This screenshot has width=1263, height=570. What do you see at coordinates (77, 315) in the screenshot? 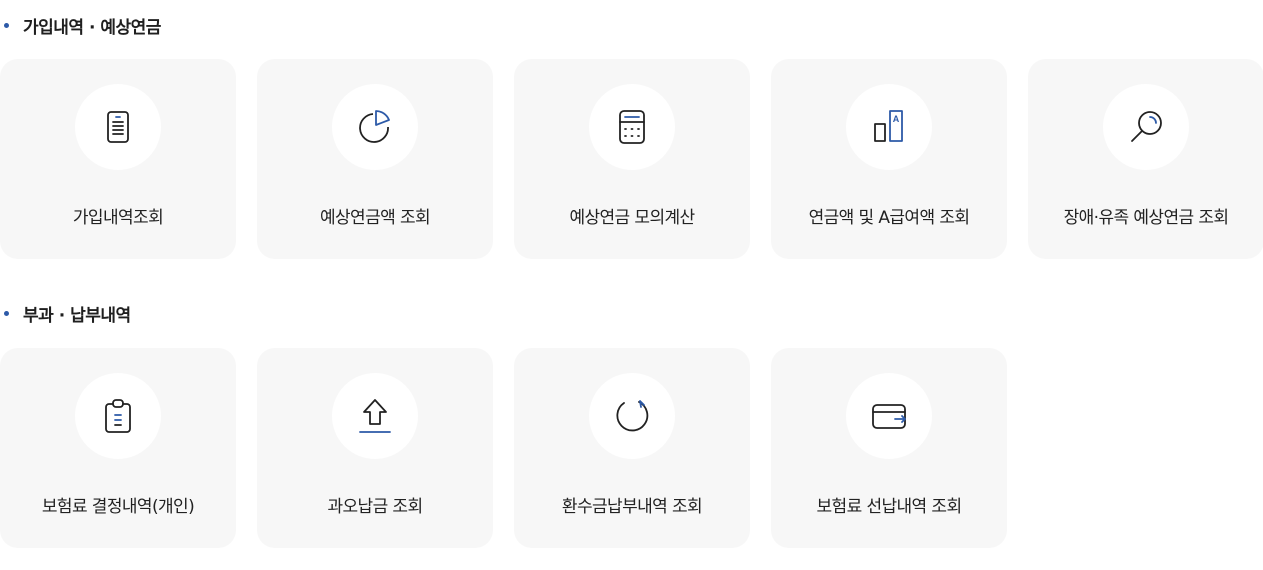
I see `section-title-text: 부과 · 납부내역` at bounding box center [77, 315].